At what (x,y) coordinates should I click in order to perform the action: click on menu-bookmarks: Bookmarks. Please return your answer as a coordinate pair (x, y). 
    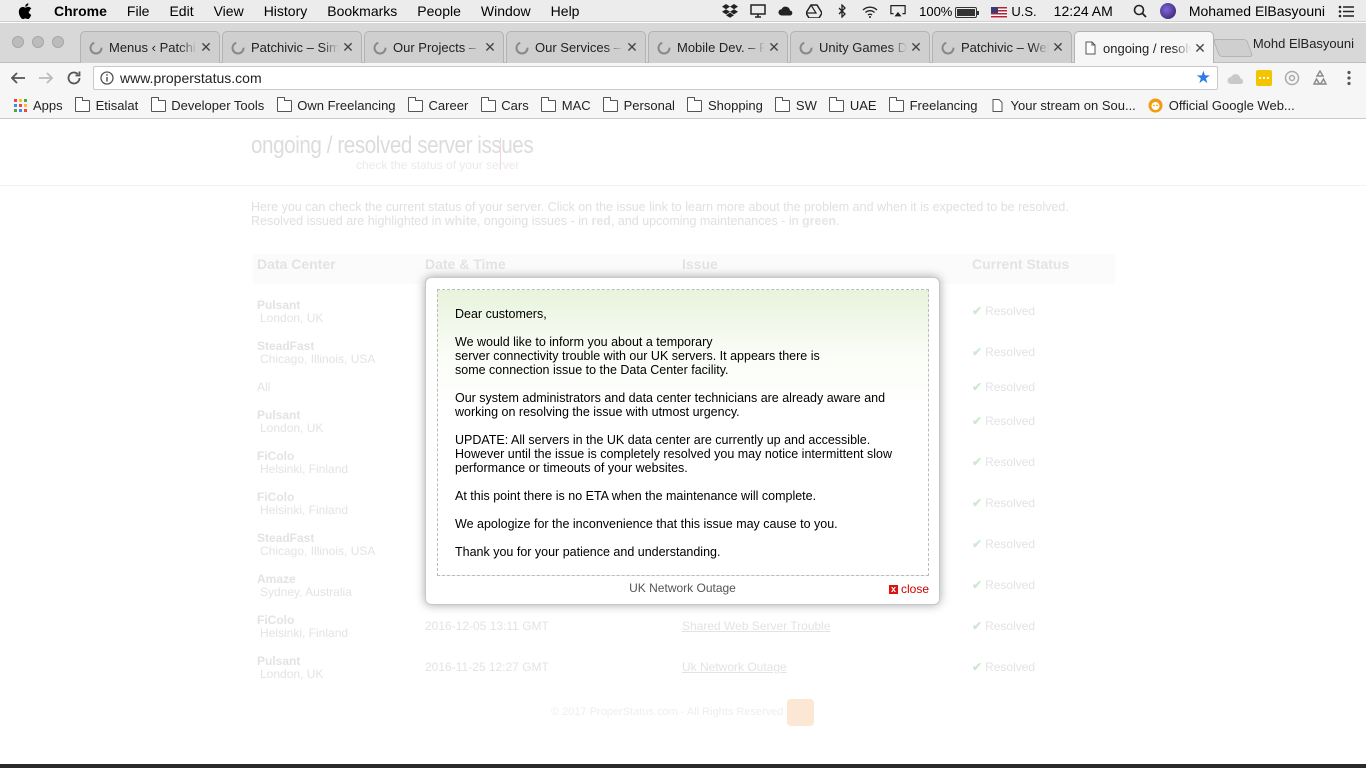
    Looking at the image, I should click on (362, 11).